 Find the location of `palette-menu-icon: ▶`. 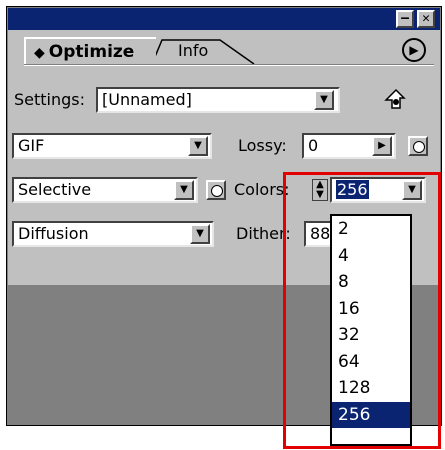

palette-menu-icon: ▶ is located at coordinates (414, 50).